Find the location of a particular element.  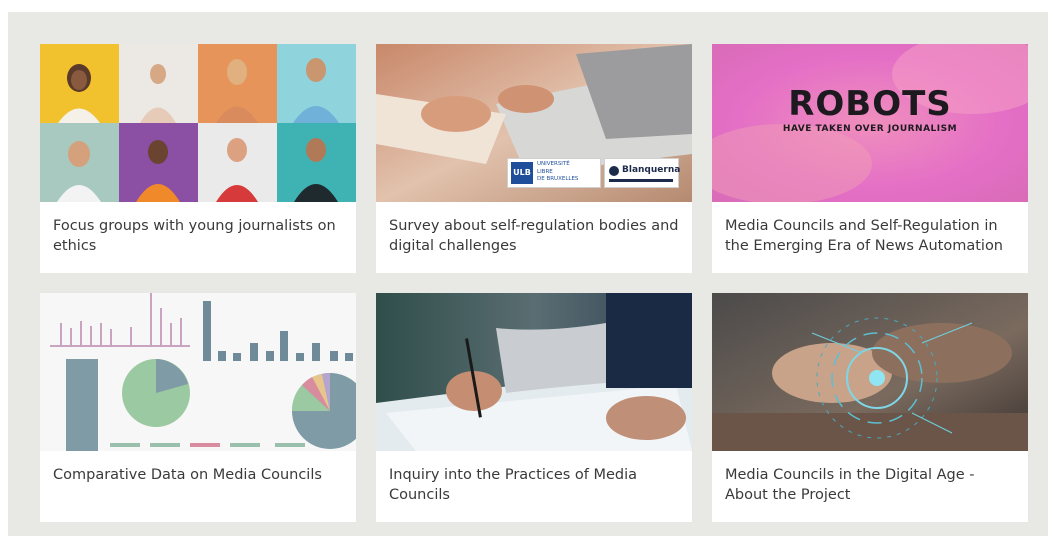

ulb-text: UNIVERSITÉ LIBRE DE BRUXELLES is located at coordinates (558, 171).